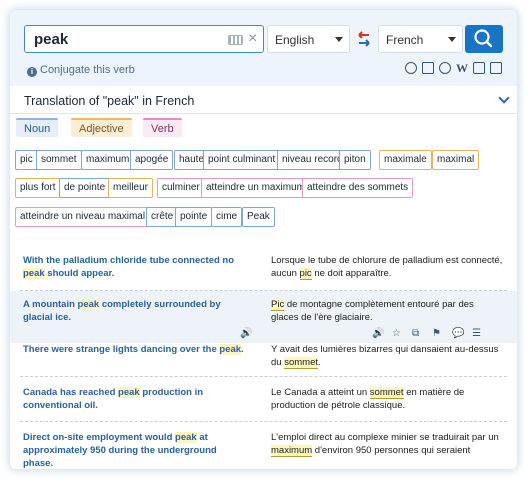 The width and height of the screenshot is (527, 479). Describe the element at coordinates (131, 188) in the screenshot. I see `translation-chip: meilleur` at that location.